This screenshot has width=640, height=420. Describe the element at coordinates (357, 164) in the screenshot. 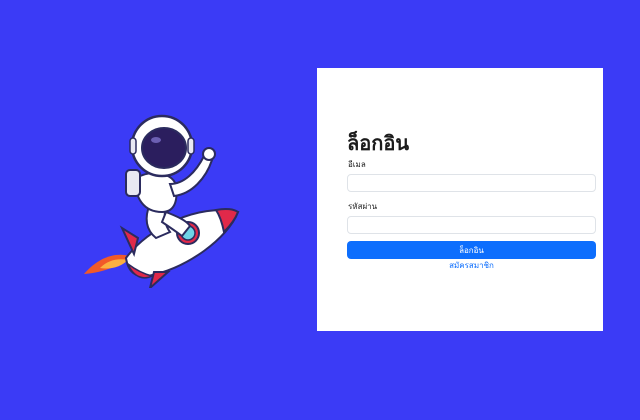

I see `email-label: อีเมล` at that location.